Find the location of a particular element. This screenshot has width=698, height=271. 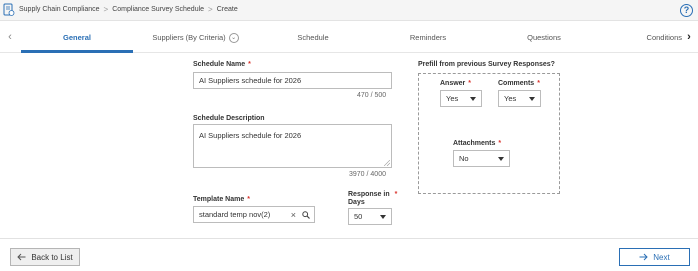

schedule-name-input: AI Suppliers schedule for 2026 is located at coordinates (292, 80).